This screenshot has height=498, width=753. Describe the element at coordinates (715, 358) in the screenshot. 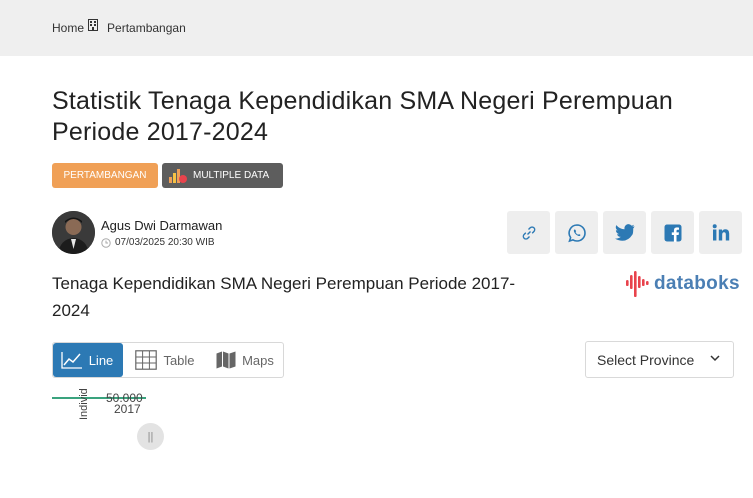

I see `chevron-down-icon` at that location.